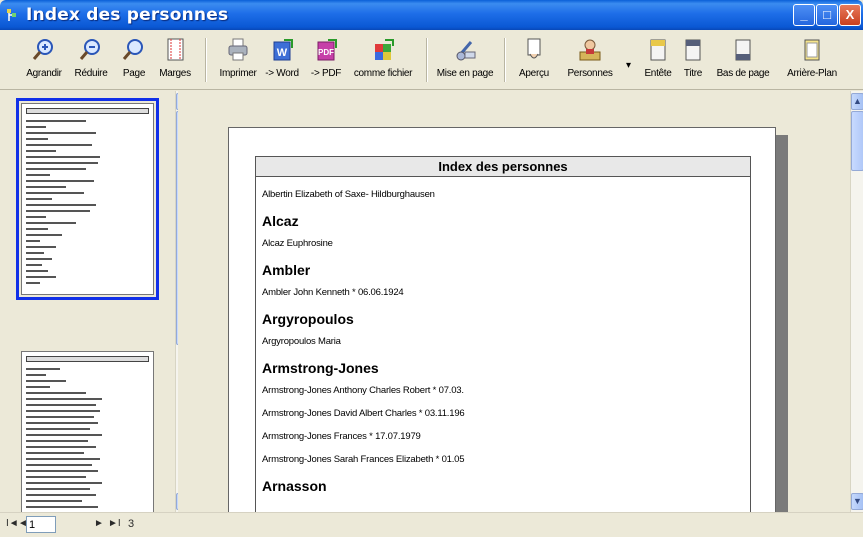 Image resolution: width=863 pixels, height=537 pixels. Describe the element at coordinates (341, 436) in the screenshot. I see `index-person-entry: Armstrong-Jones Frances * 17.07.1979` at that location.